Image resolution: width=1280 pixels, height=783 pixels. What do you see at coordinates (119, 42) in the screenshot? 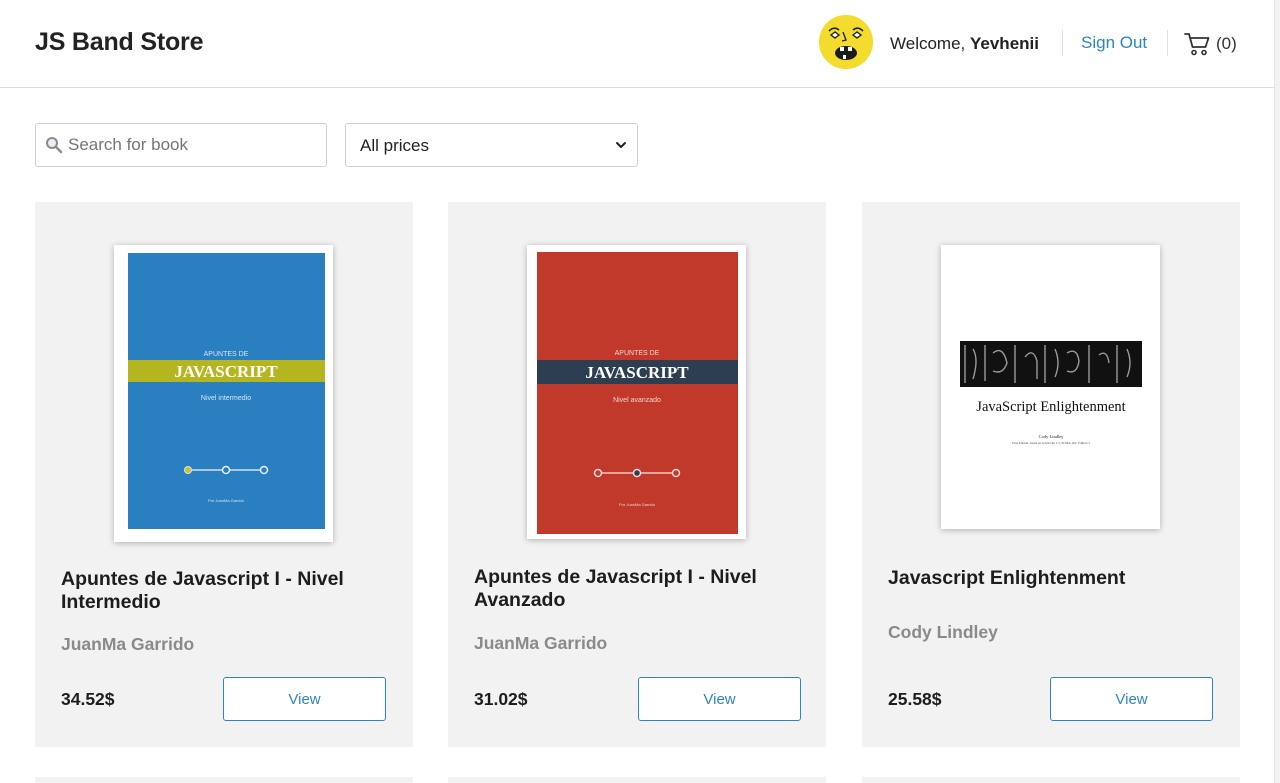
I see `brand-title: JS Band Store` at bounding box center [119, 42].